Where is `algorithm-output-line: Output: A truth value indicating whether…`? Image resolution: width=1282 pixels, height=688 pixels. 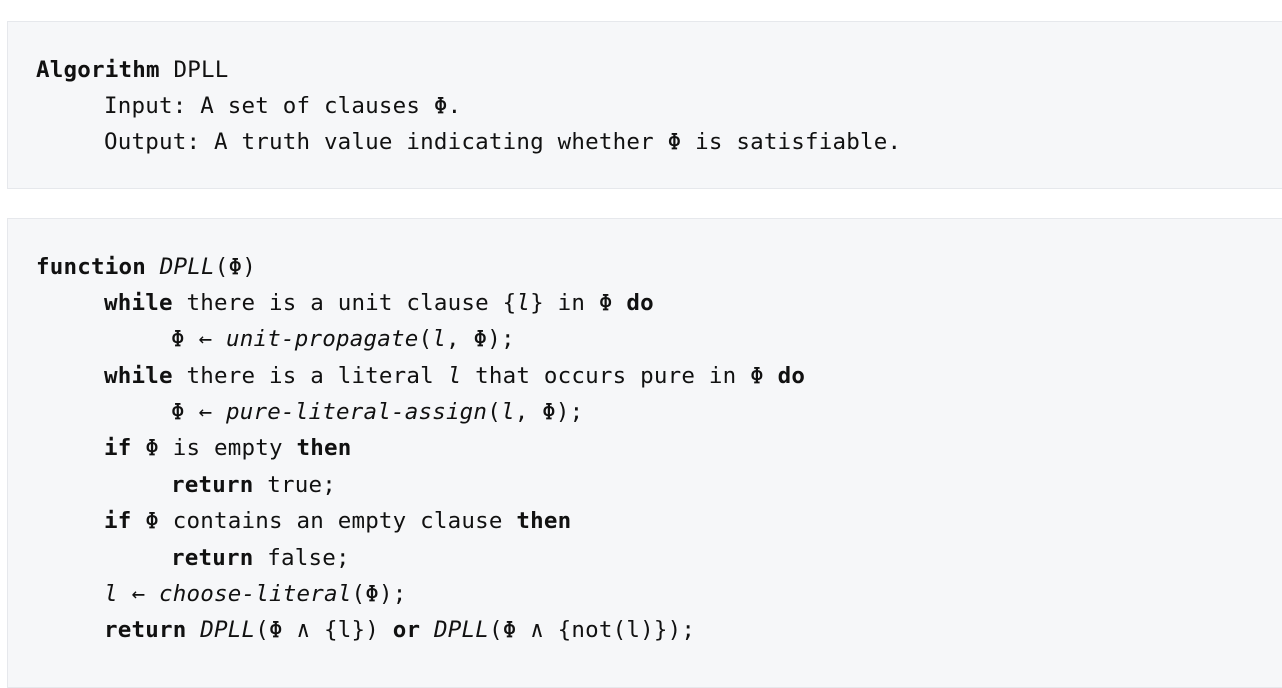 algorithm-output-line: Output: A truth value indicating whether… is located at coordinates (503, 142).